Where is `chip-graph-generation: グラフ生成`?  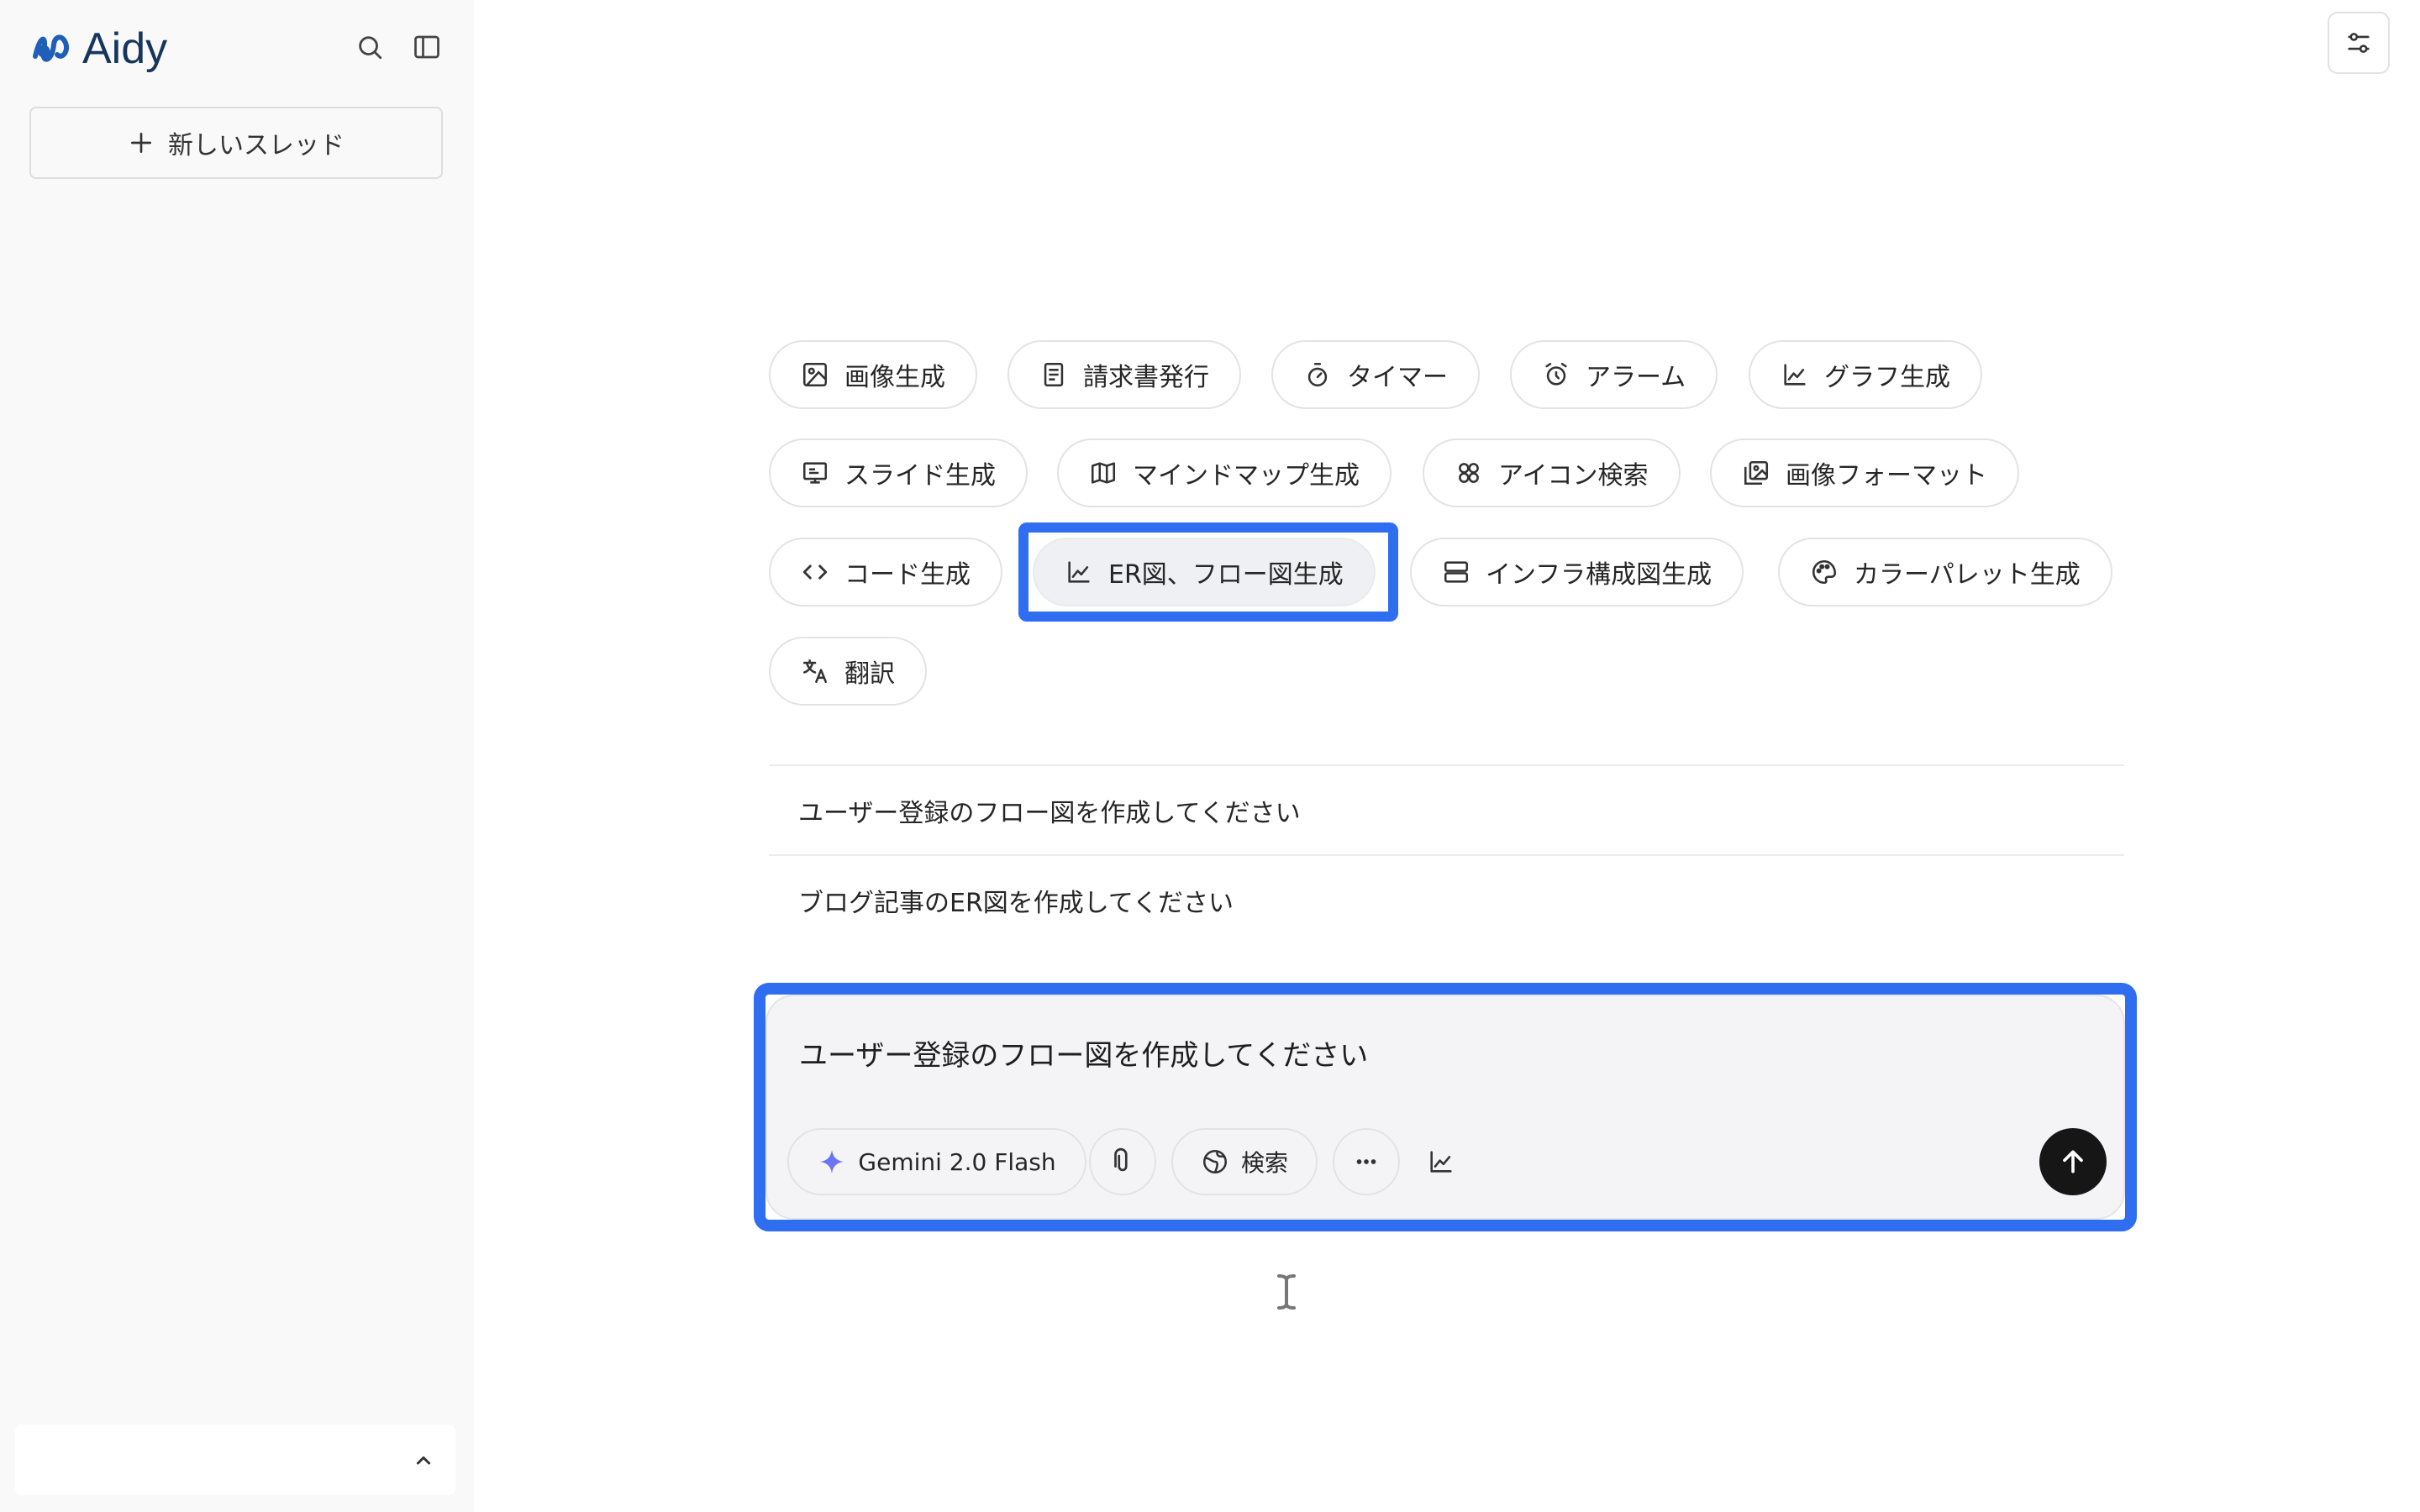 chip-graph-generation: グラフ生成 is located at coordinates (1865, 374).